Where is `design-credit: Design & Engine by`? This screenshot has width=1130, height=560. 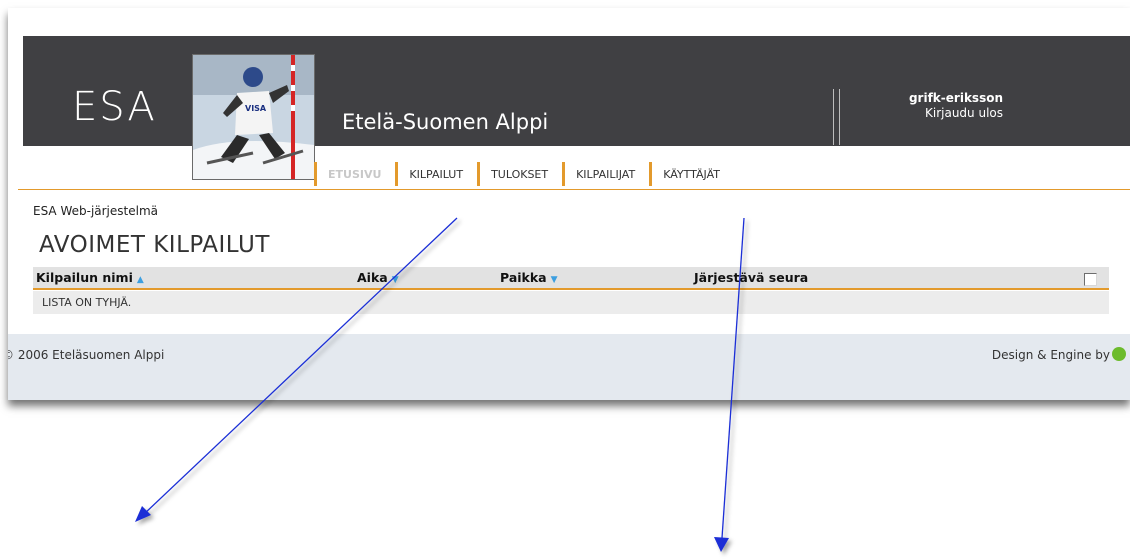
design-credit: Design & Engine by is located at coordinates (1050, 355).